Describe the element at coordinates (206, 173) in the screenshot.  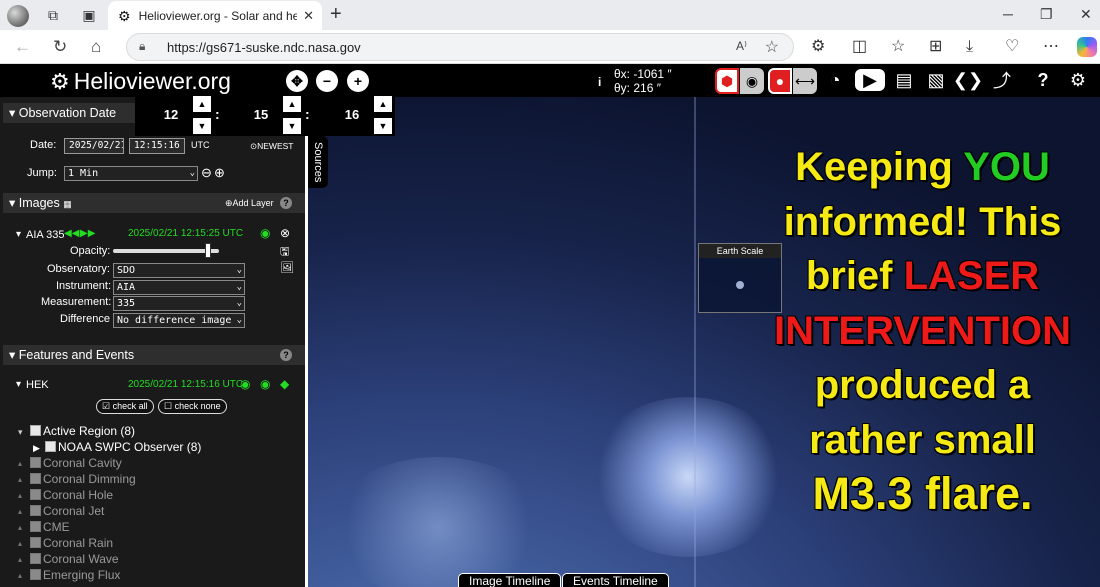
I see `jump-back-icon: ⊖` at that location.